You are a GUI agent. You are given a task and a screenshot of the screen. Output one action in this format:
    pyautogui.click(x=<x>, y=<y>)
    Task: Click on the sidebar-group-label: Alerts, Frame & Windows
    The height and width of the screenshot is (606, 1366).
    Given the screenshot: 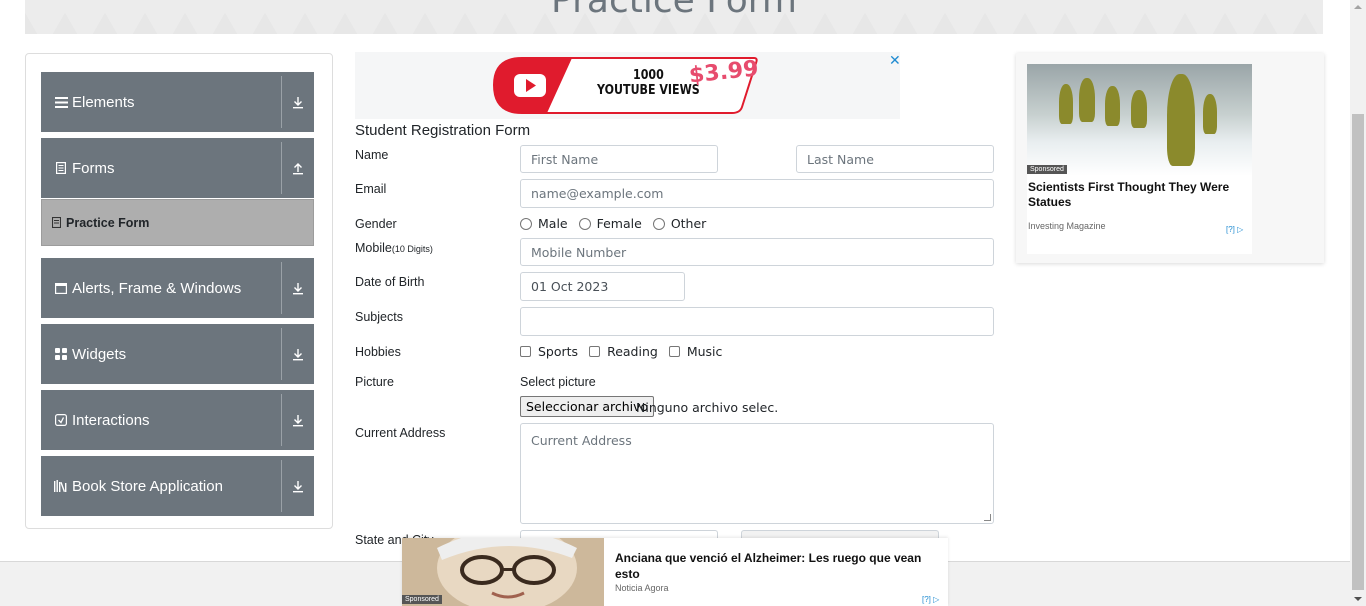 What is the action you would take?
    pyautogui.click(x=157, y=288)
    